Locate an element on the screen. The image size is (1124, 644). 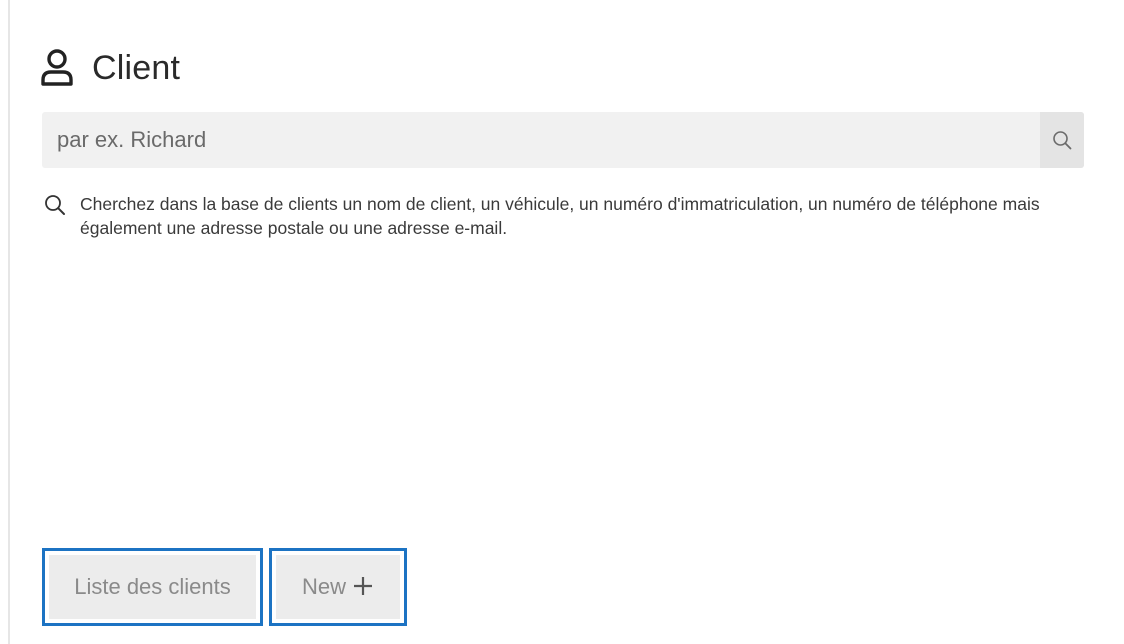
panel-header: Client is located at coordinates (110, 68).